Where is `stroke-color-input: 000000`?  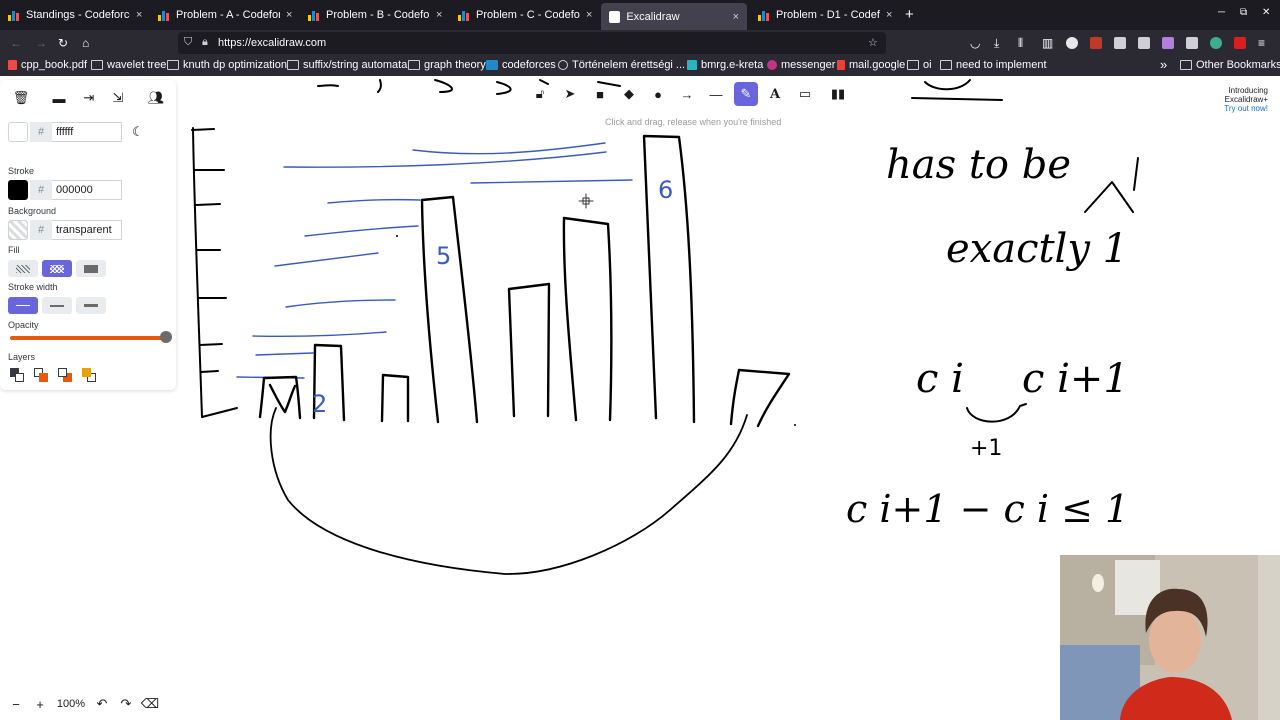
stroke-color-input: 000000 is located at coordinates (87, 190).